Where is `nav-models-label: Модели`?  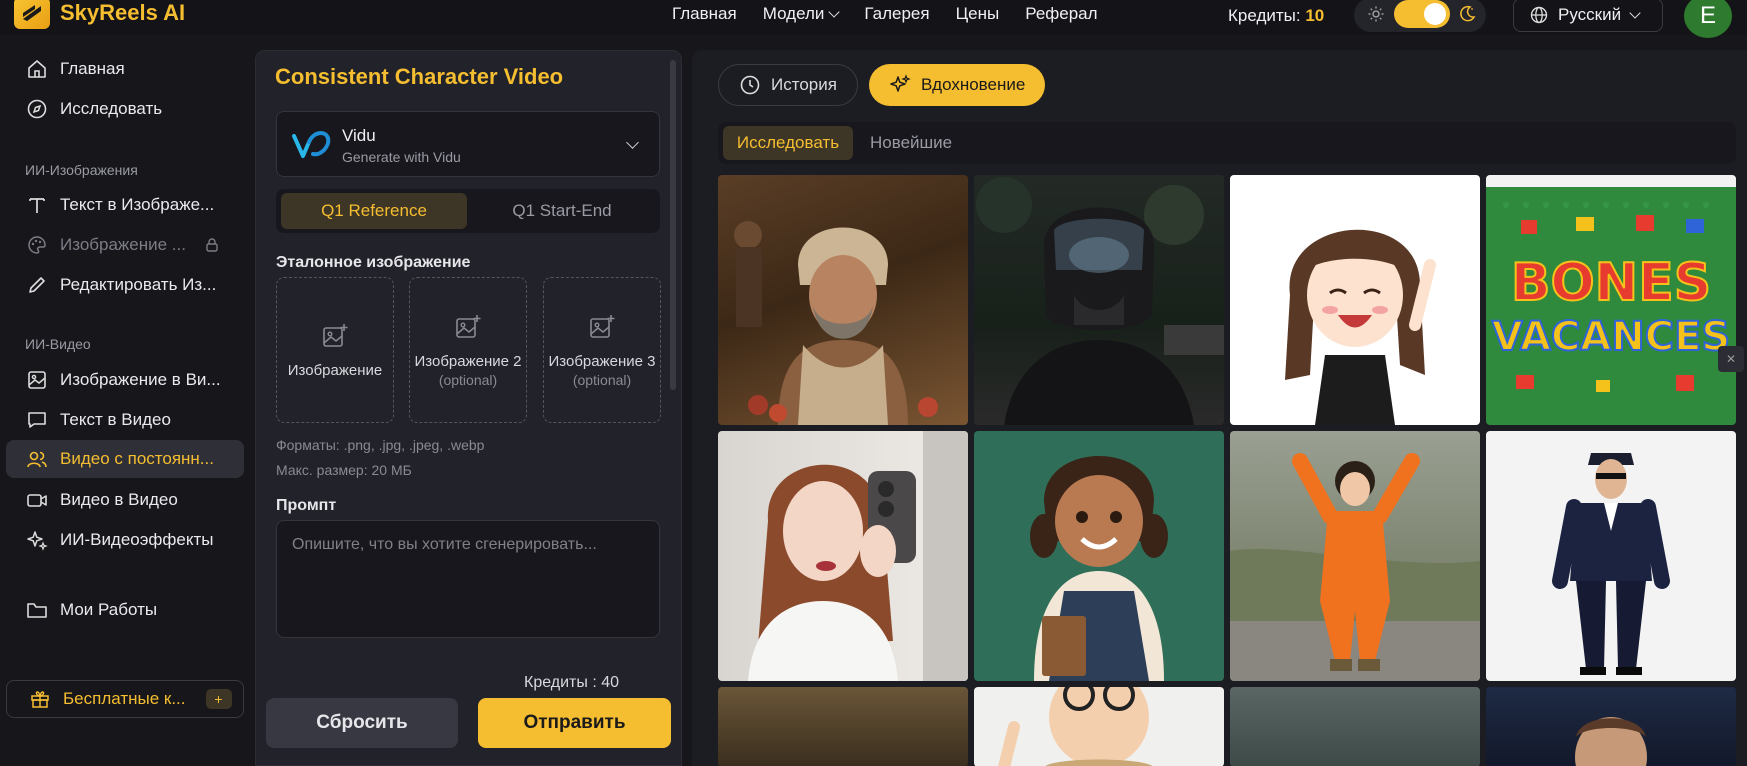
nav-models-label: Модели is located at coordinates (793, 13).